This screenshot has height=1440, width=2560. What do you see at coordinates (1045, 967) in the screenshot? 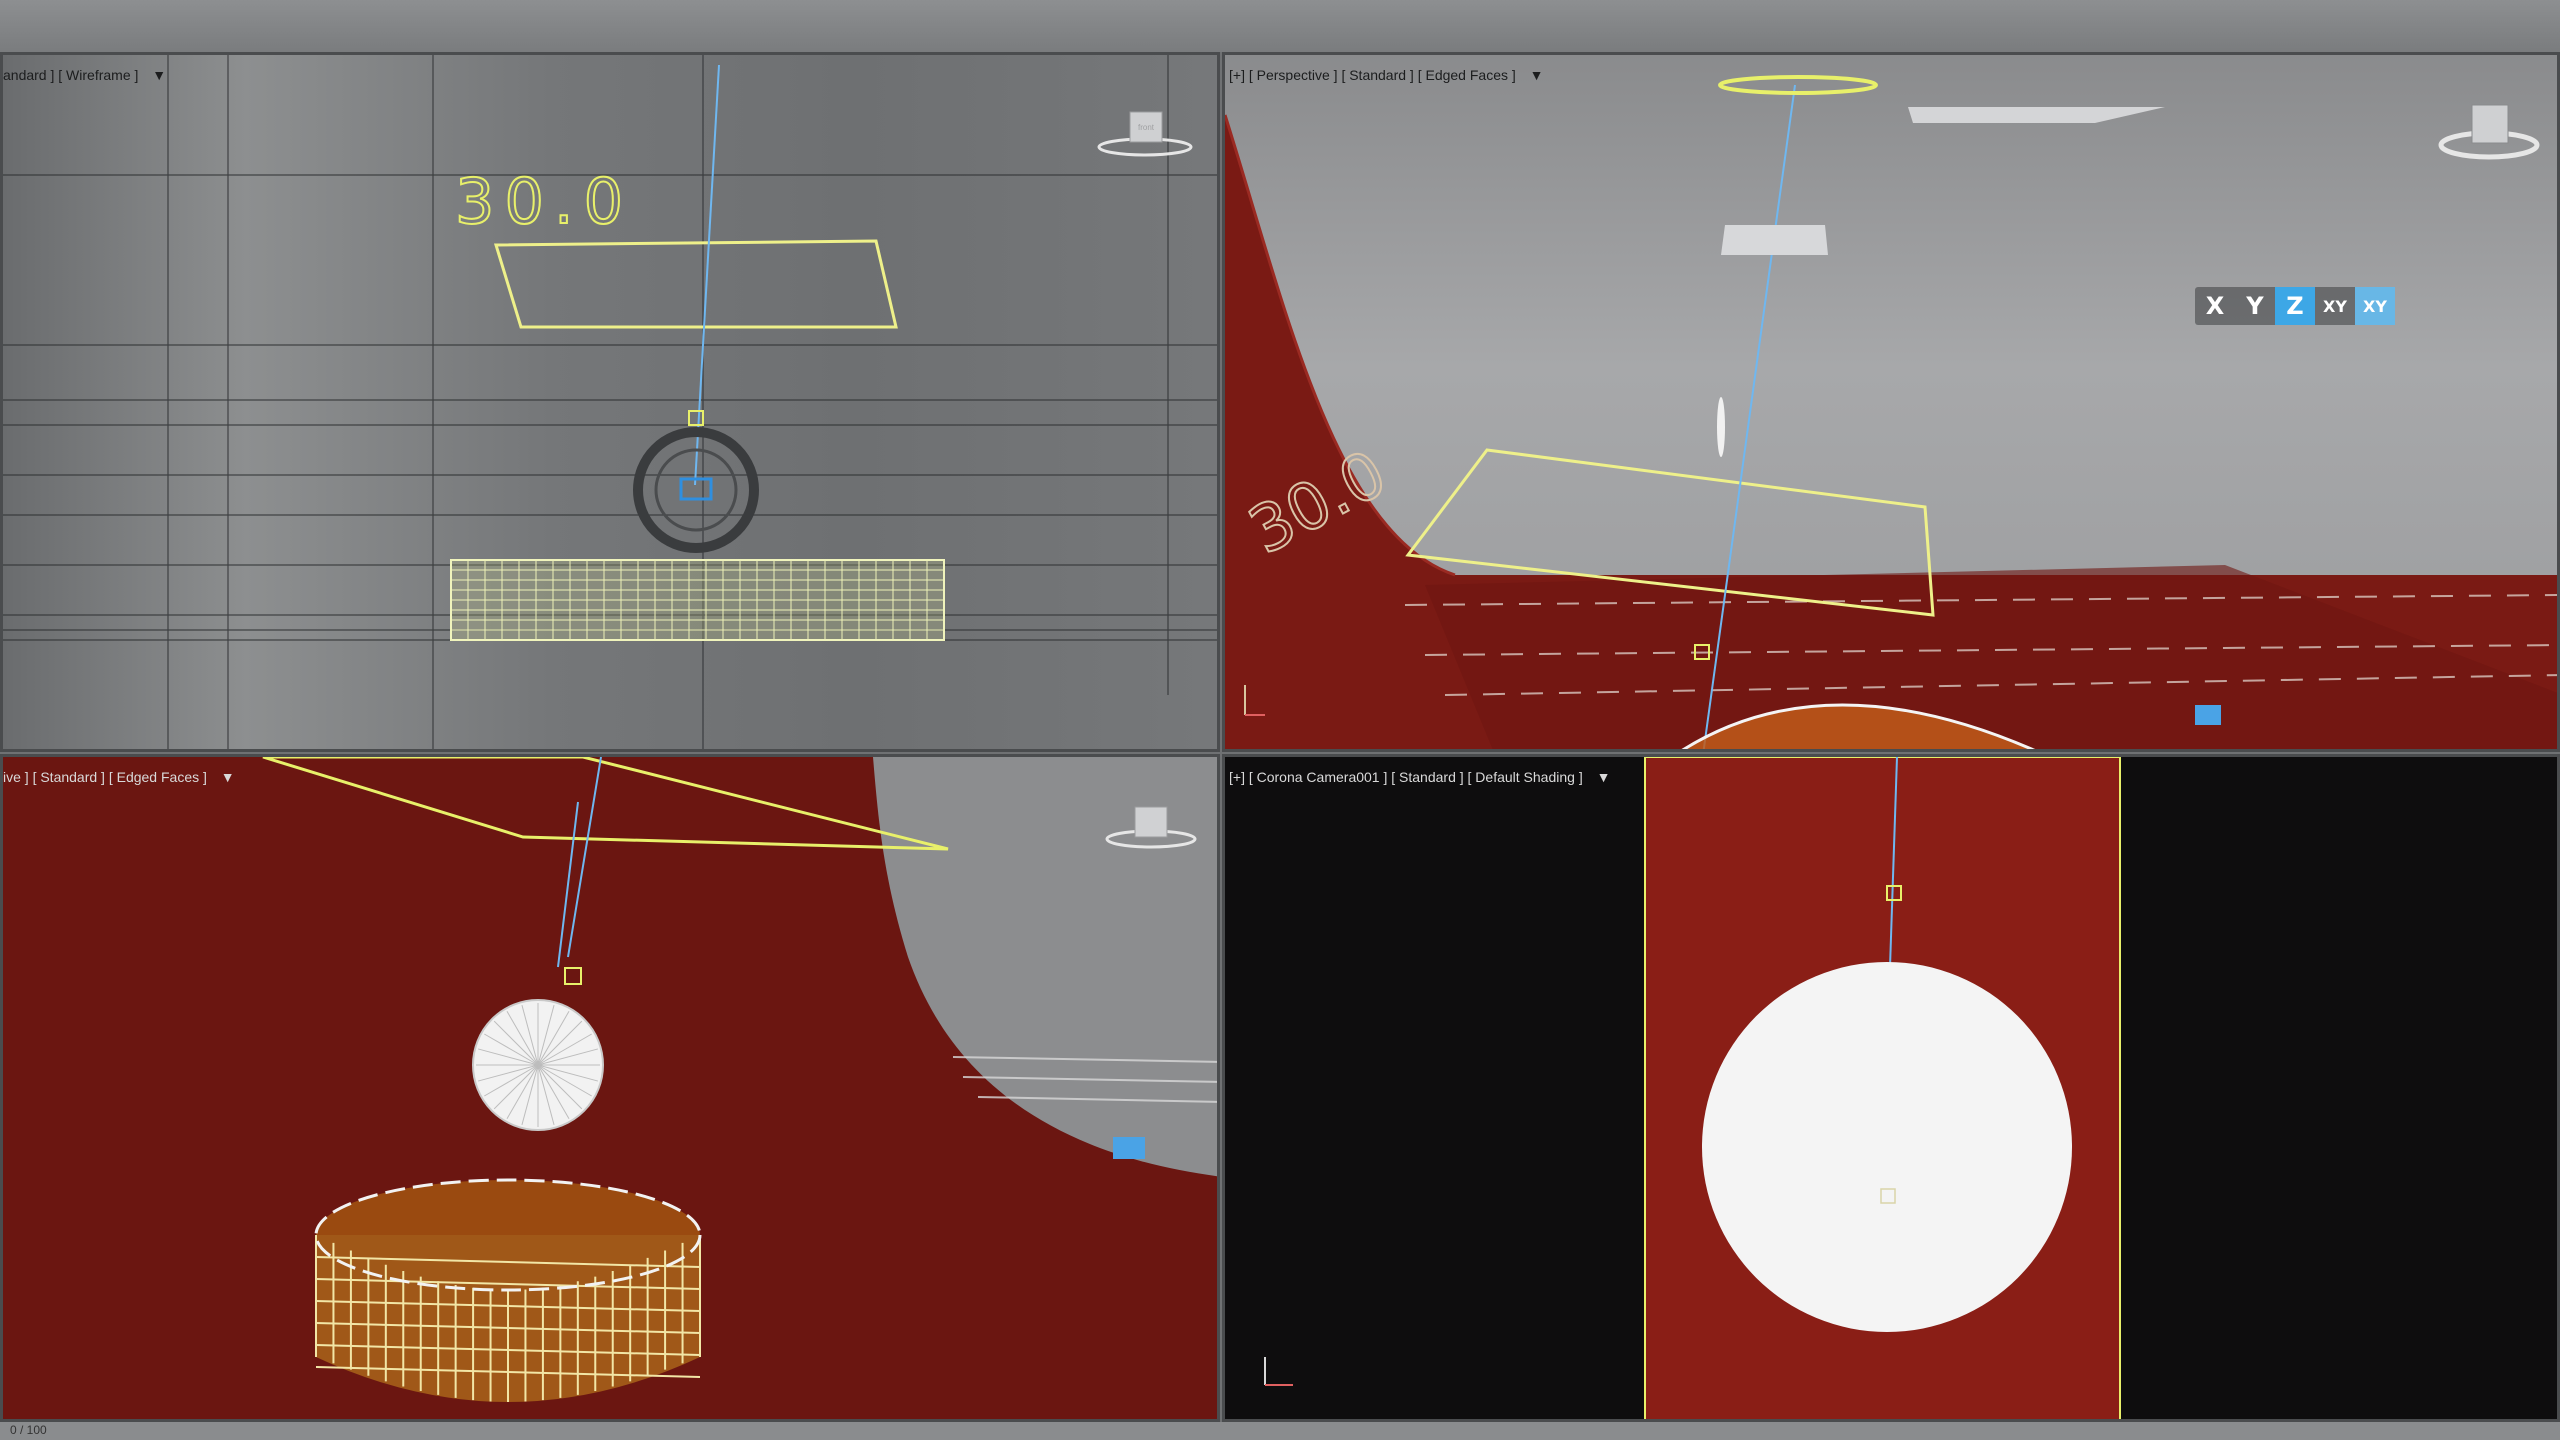
I see `backdrop-gray-wall` at bounding box center [1045, 967].